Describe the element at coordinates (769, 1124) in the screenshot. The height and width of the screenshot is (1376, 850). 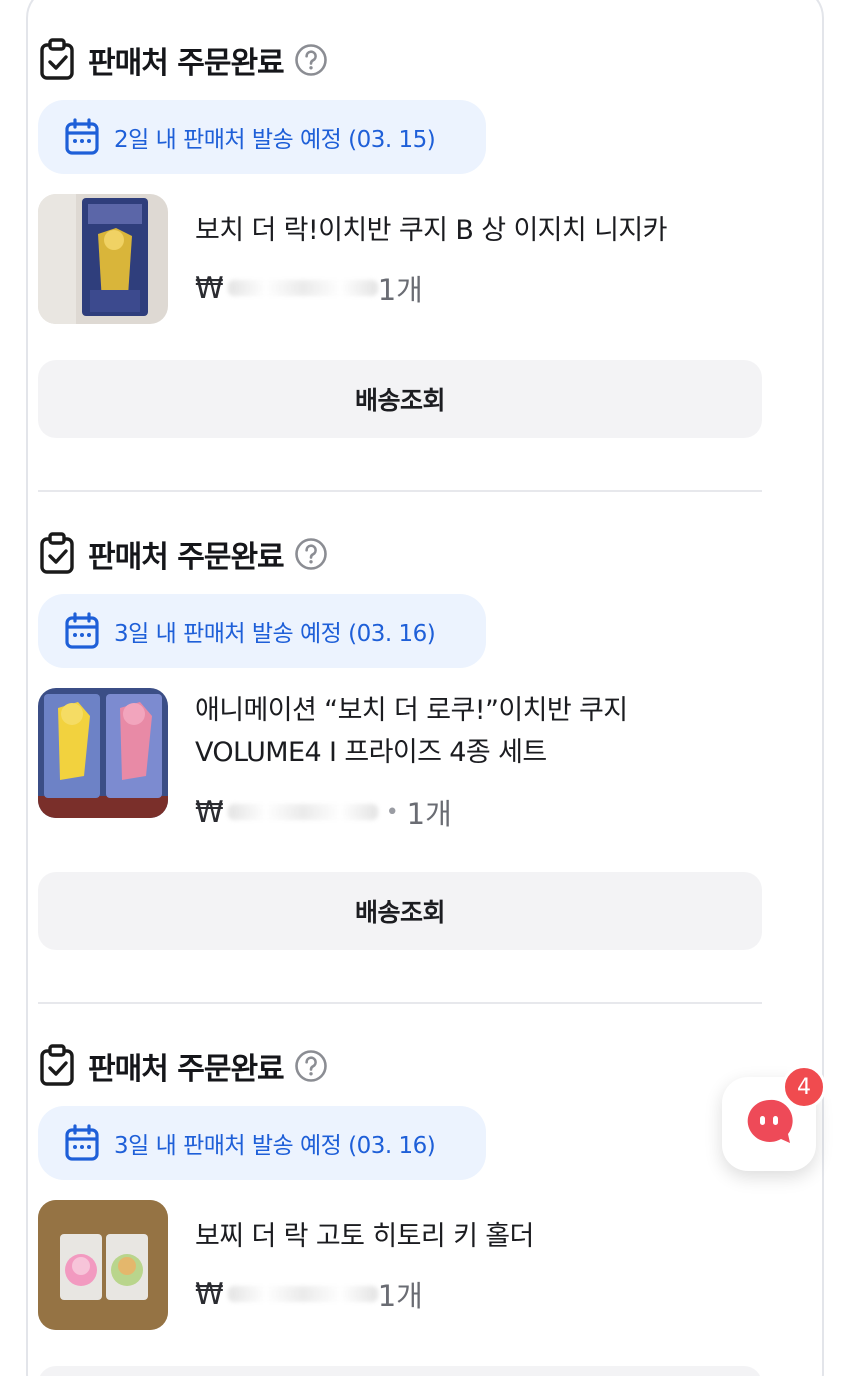
I see `chat-bubble-icon` at that location.